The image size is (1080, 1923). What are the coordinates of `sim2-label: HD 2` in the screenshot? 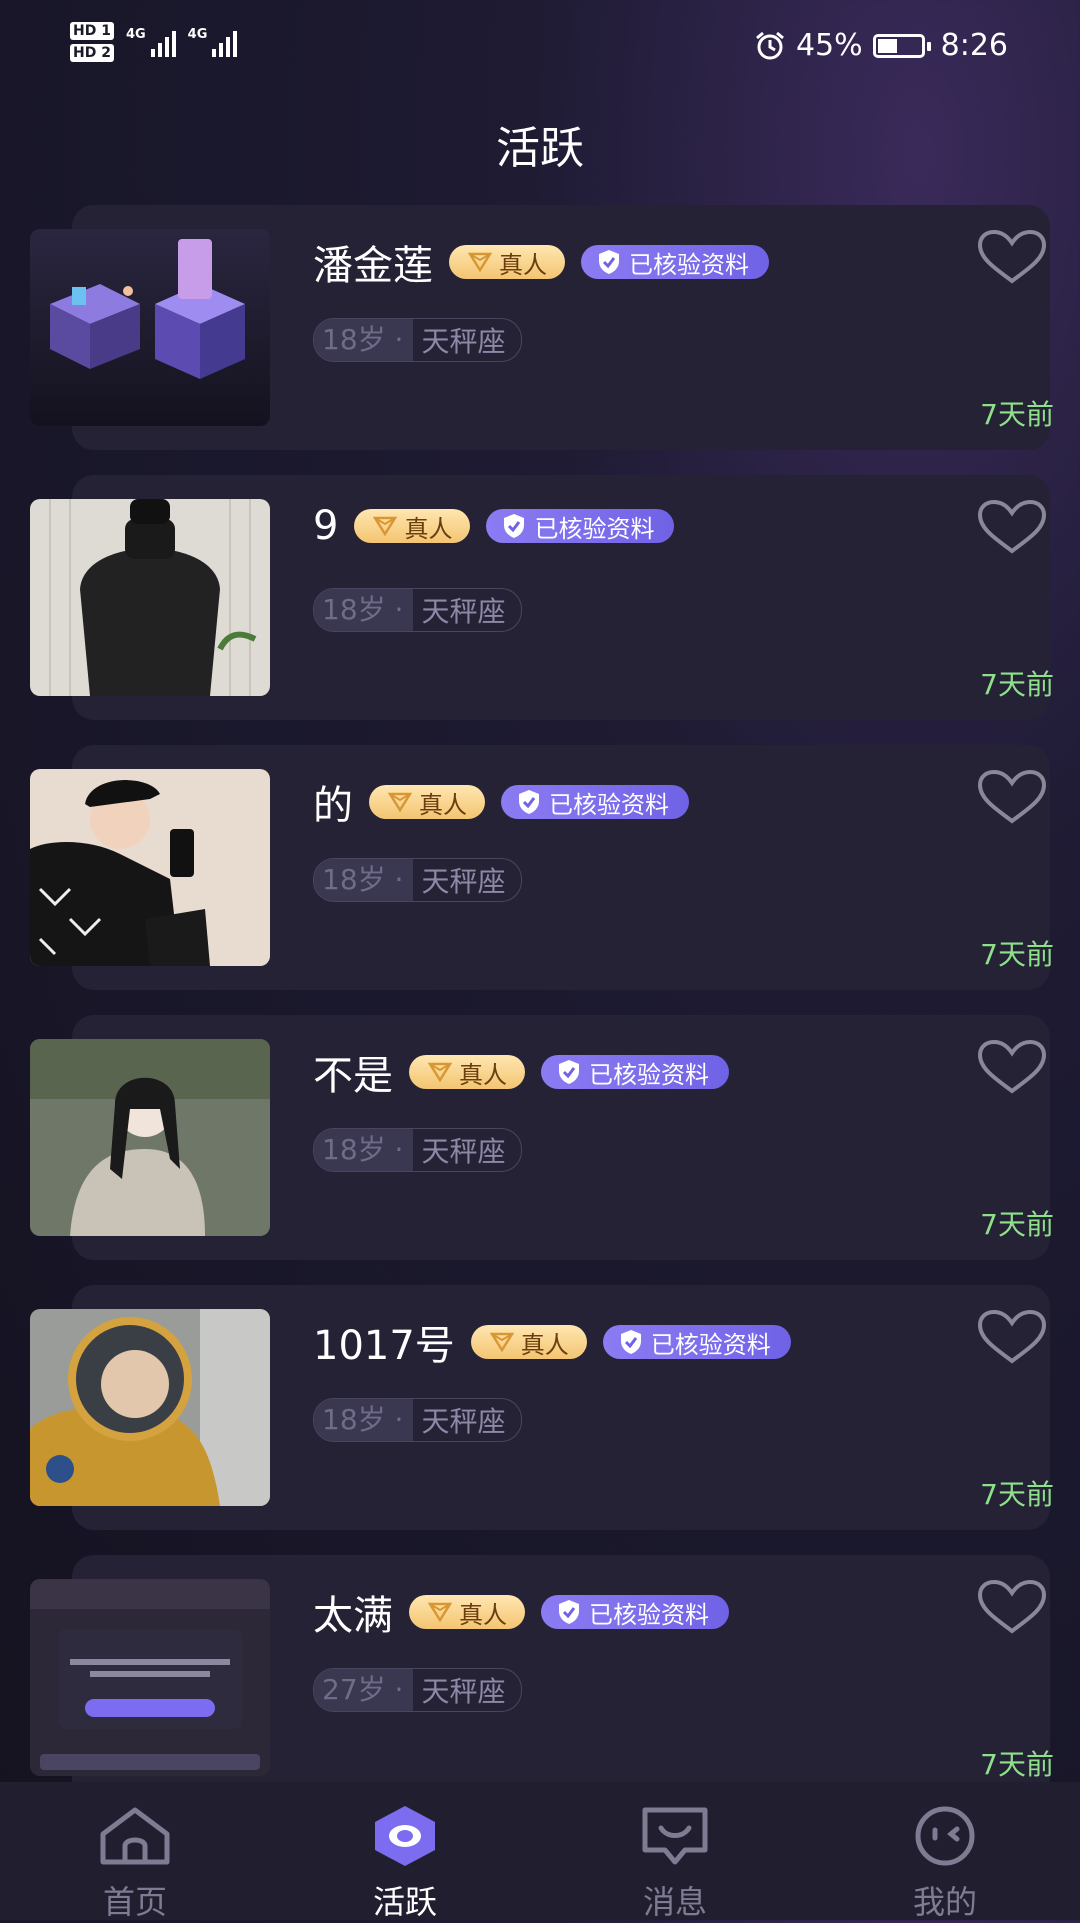 It's located at (92, 53).